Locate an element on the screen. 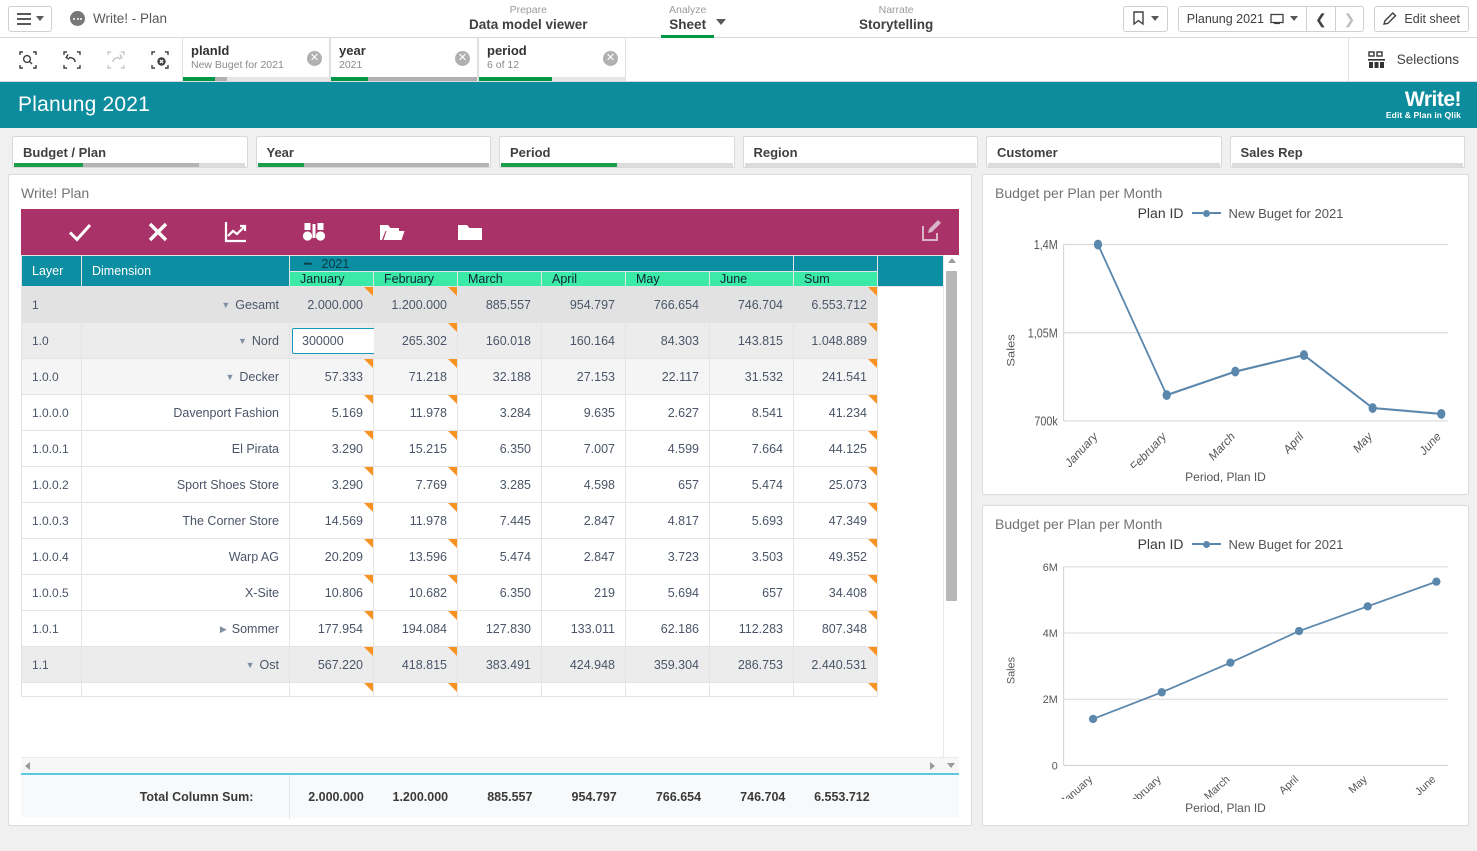 The height and width of the screenshot is (851, 1477). filter-customer: Customer is located at coordinates (1104, 152).